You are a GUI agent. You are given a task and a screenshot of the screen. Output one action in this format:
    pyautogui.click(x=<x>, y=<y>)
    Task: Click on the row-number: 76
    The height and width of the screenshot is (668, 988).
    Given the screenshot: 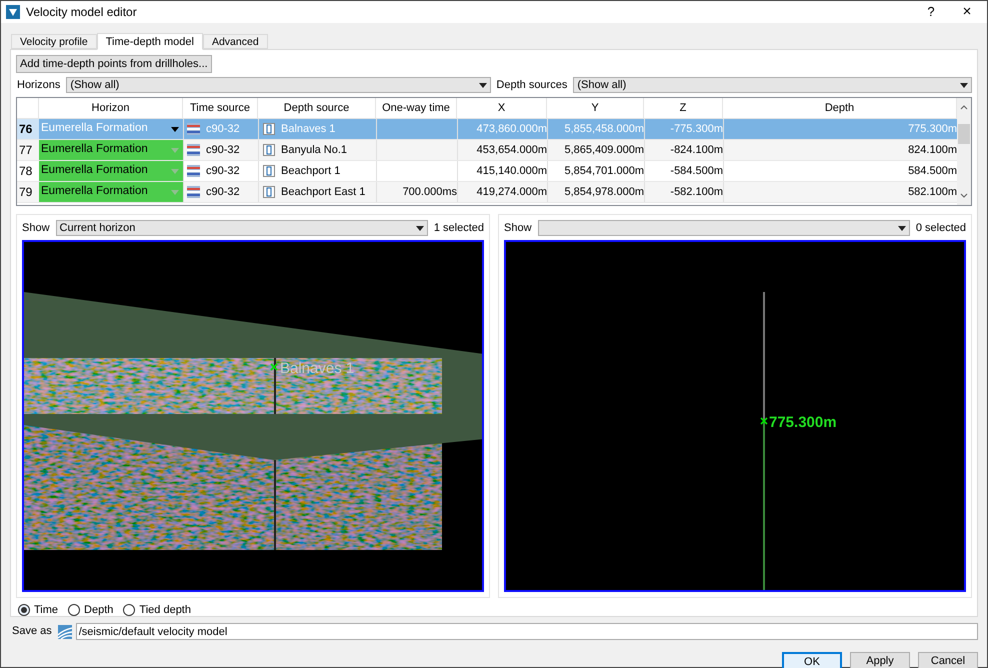 What is the action you would take?
    pyautogui.click(x=28, y=129)
    